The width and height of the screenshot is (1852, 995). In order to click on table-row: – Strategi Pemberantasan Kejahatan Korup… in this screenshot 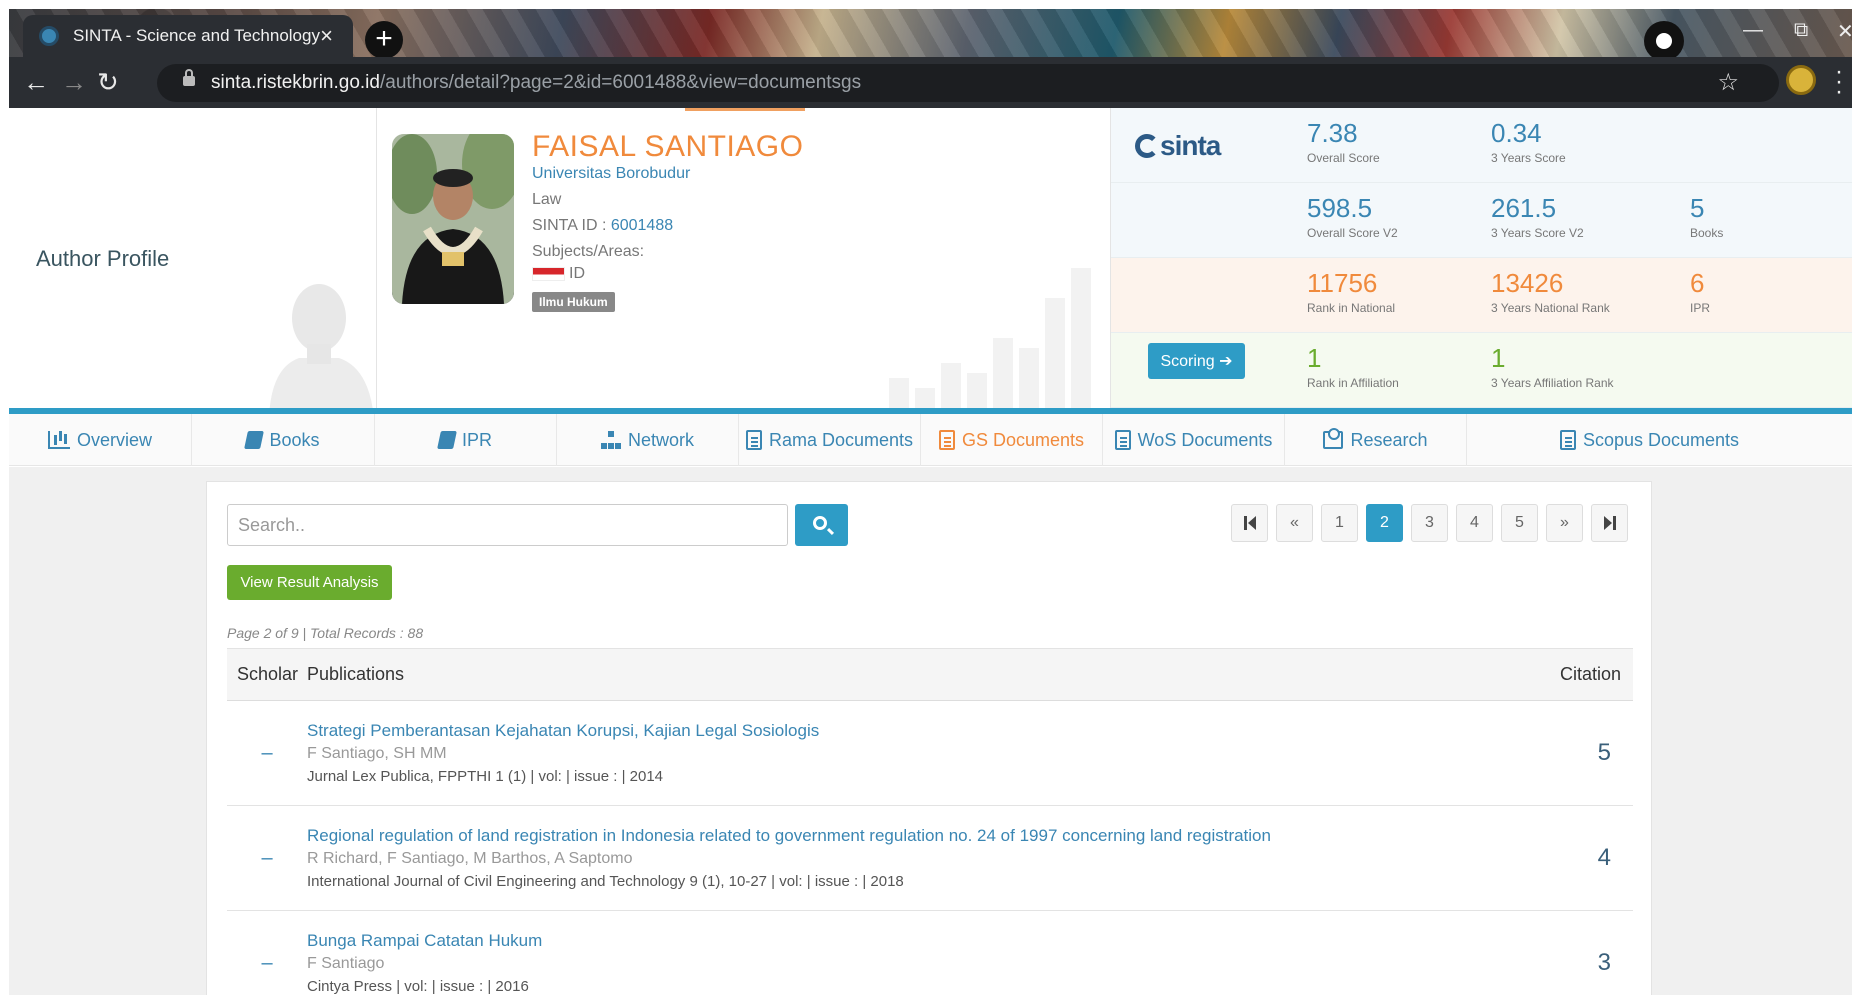, I will do `click(930, 753)`.